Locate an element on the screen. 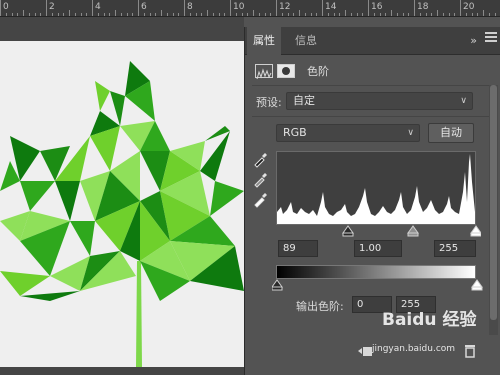  scrollbar-thumb is located at coordinates (493, 202).